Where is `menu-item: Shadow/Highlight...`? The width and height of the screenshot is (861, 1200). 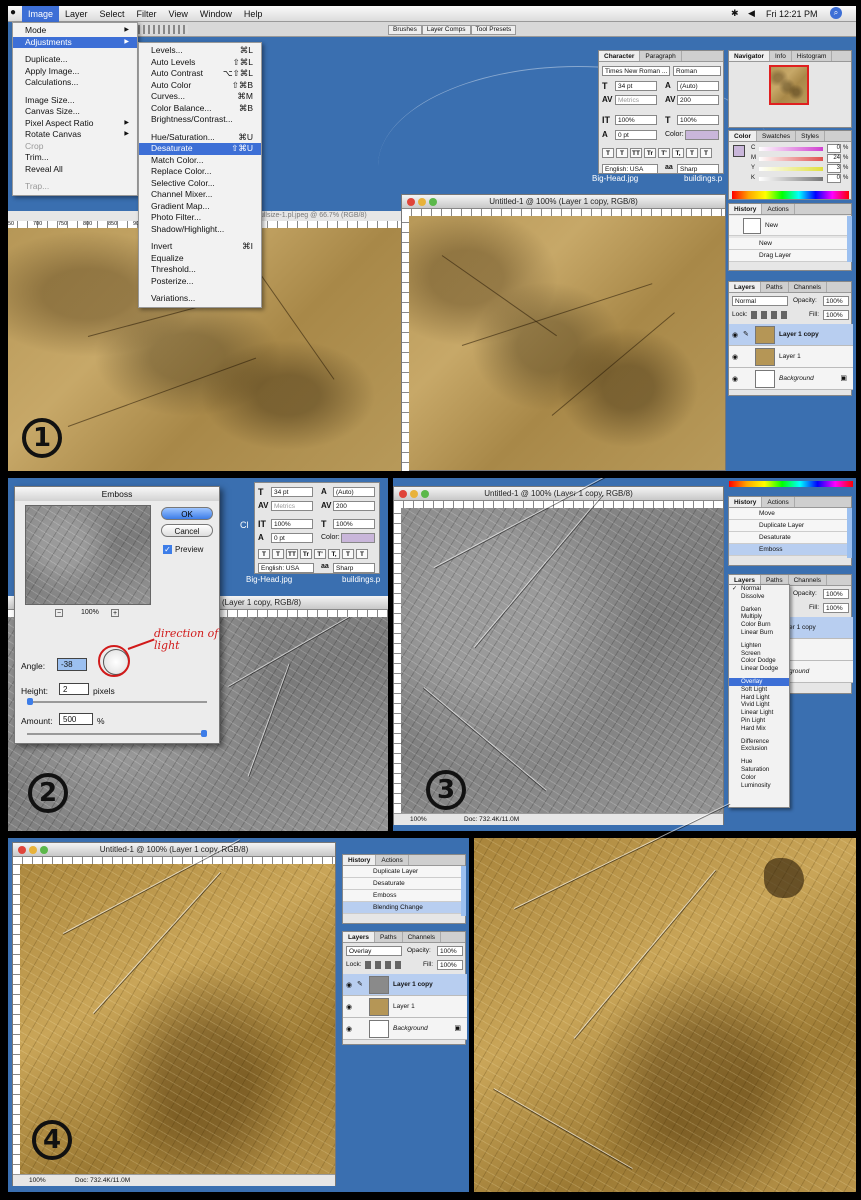 menu-item: Shadow/Highlight... is located at coordinates (200, 230).